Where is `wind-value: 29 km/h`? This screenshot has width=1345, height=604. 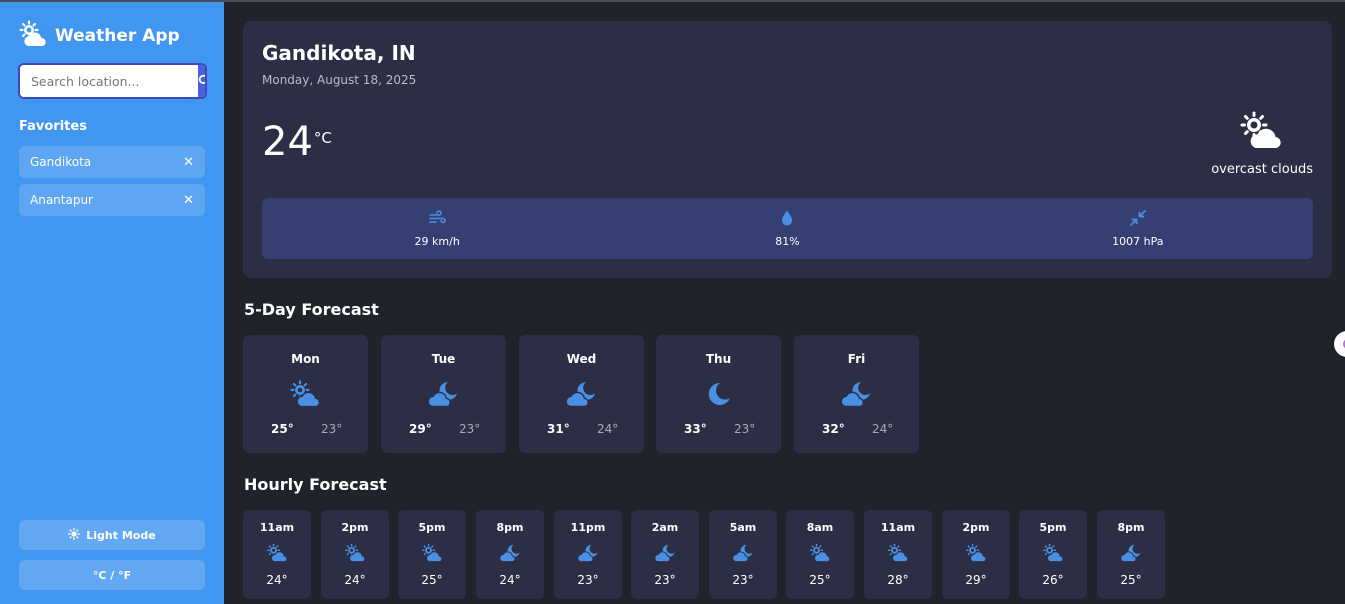 wind-value: 29 km/h is located at coordinates (437, 241).